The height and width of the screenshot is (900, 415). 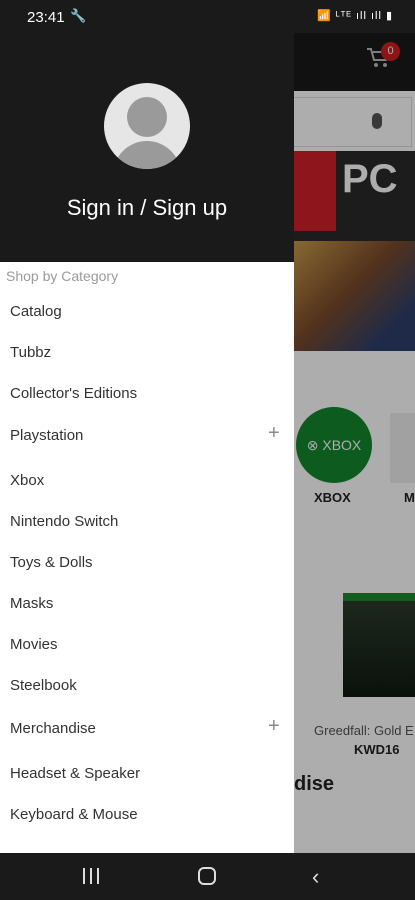 I want to click on status-bar: 23:41 🔧 📶 ᴸᵀᴱ ıll ıll ▮, so click(x=207, y=16).